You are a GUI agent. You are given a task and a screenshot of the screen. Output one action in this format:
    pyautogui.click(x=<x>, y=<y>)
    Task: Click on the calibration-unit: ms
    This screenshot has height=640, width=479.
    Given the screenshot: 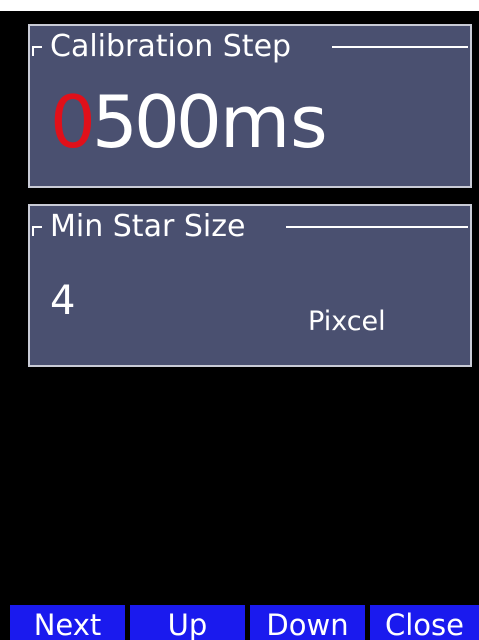 What is the action you would take?
    pyautogui.click(x=274, y=122)
    